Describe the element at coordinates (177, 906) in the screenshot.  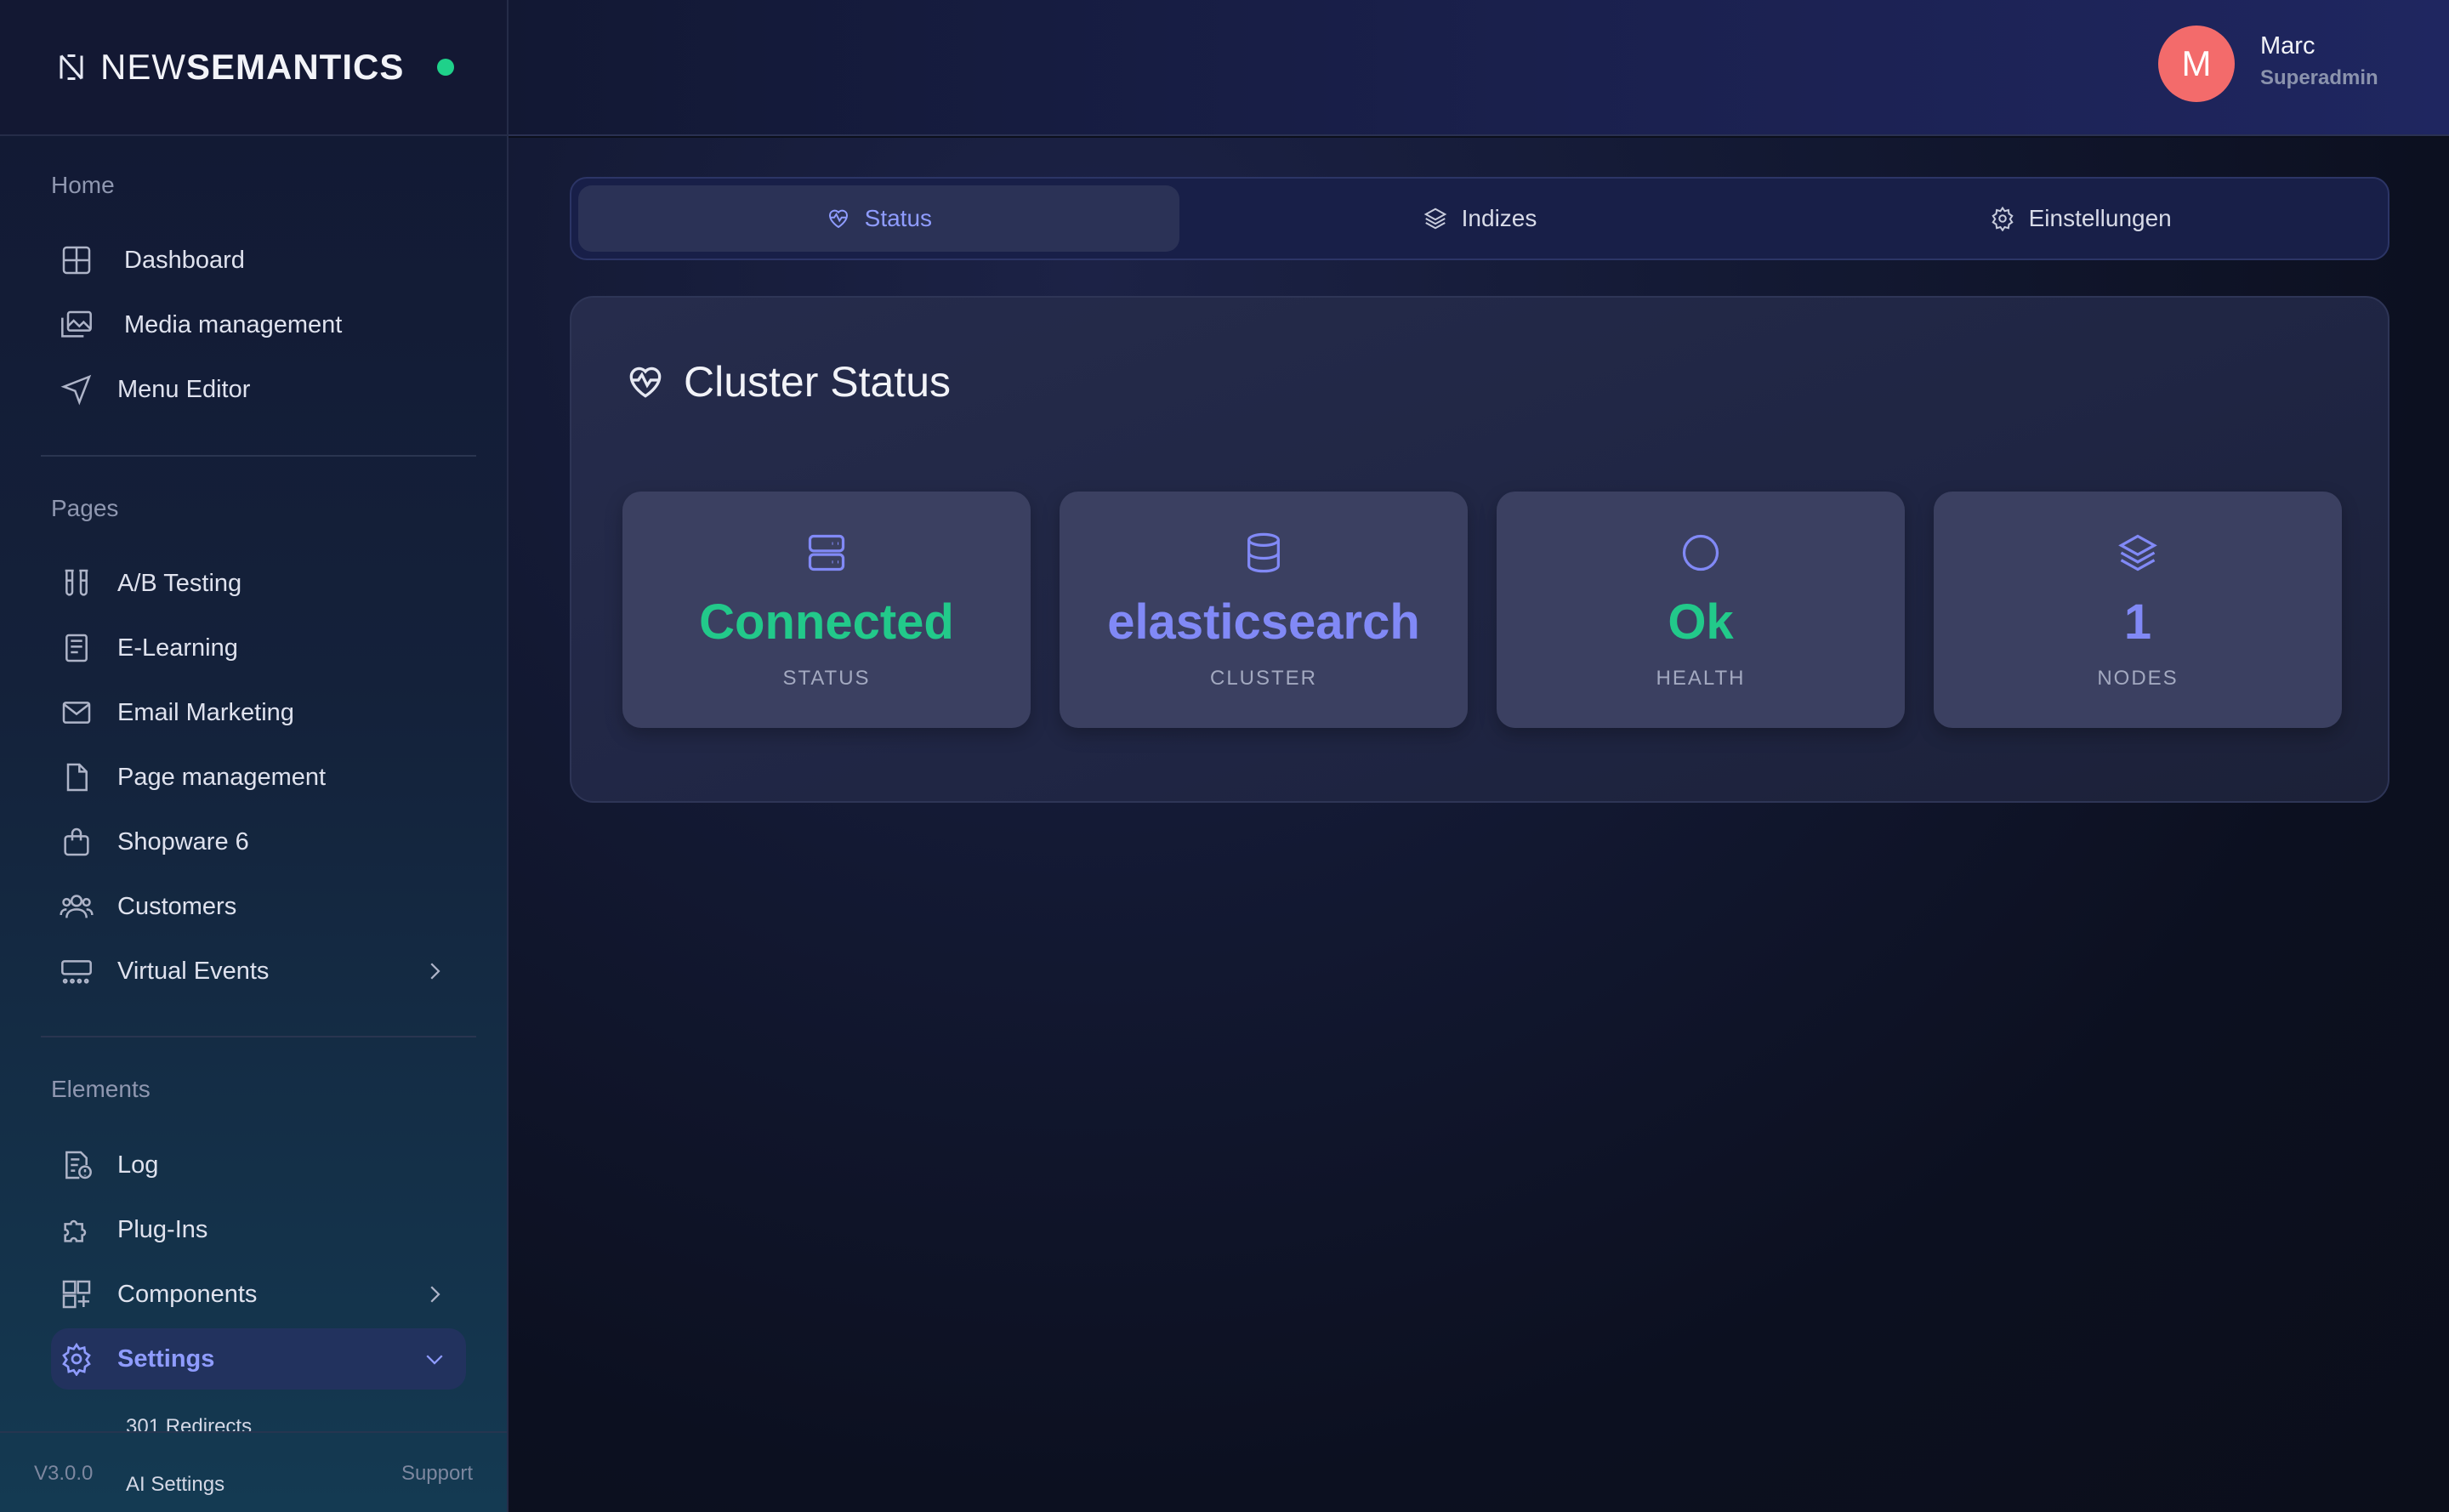
I see `sidebar-item-label: Customers` at that location.